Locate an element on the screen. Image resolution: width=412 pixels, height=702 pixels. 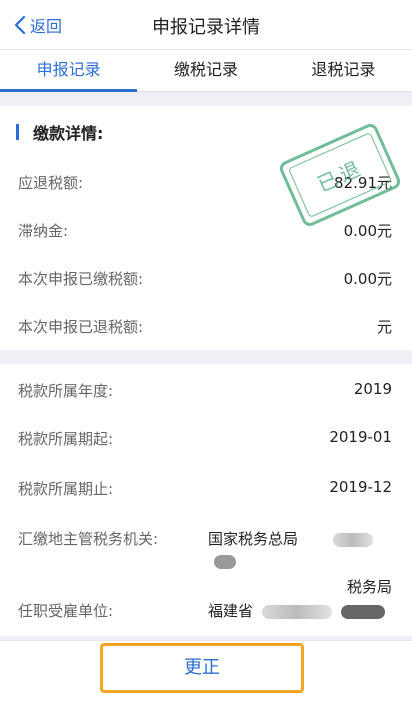
row-label: 税款所属期起: is located at coordinates (66, 439).